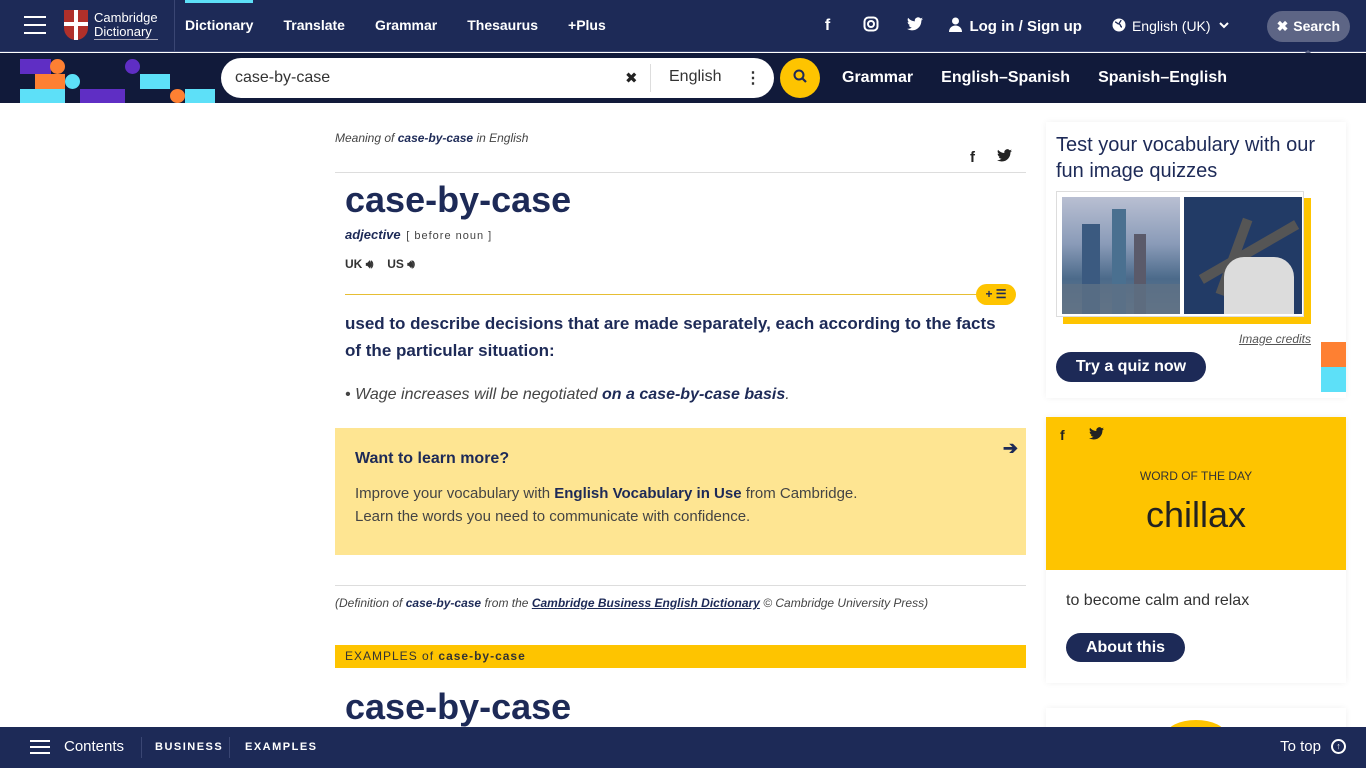 The width and height of the screenshot is (1366, 768). What do you see at coordinates (683, 747) in the screenshot?
I see `bottom-toolbar: Contents BUSINESS EXAMPLES To top ↑` at bounding box center [683, 747].